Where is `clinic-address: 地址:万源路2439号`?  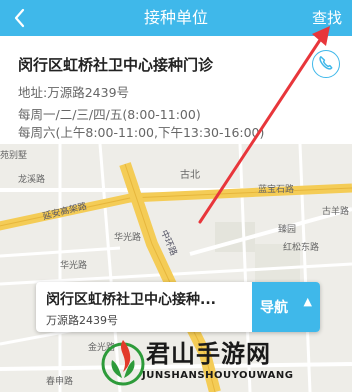 clinic-address: 地址:万源路2439号 is located at coordinates (74, 92).